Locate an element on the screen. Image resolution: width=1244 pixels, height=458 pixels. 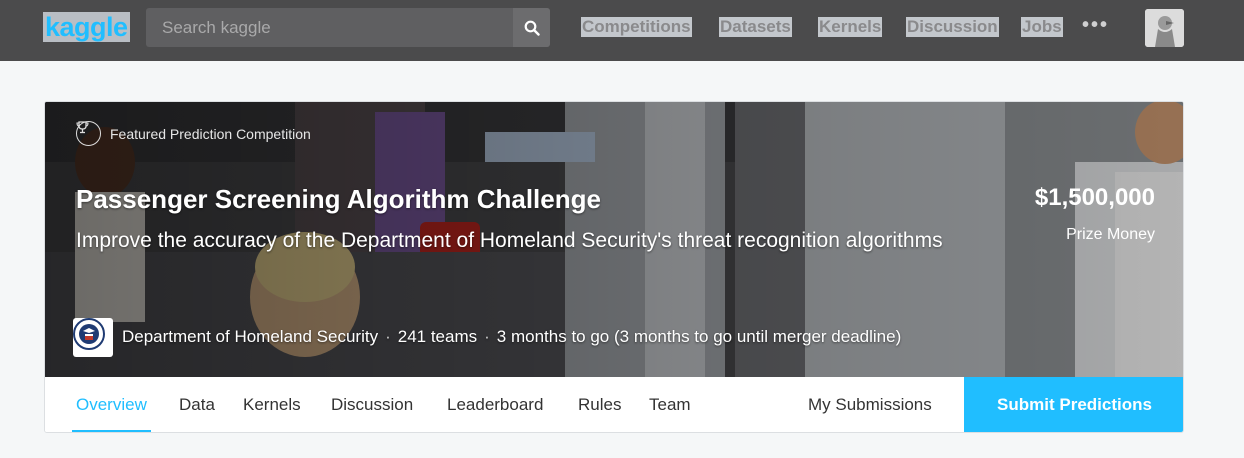
nav-competitions: Competitions is located at coordinates (636, 27).